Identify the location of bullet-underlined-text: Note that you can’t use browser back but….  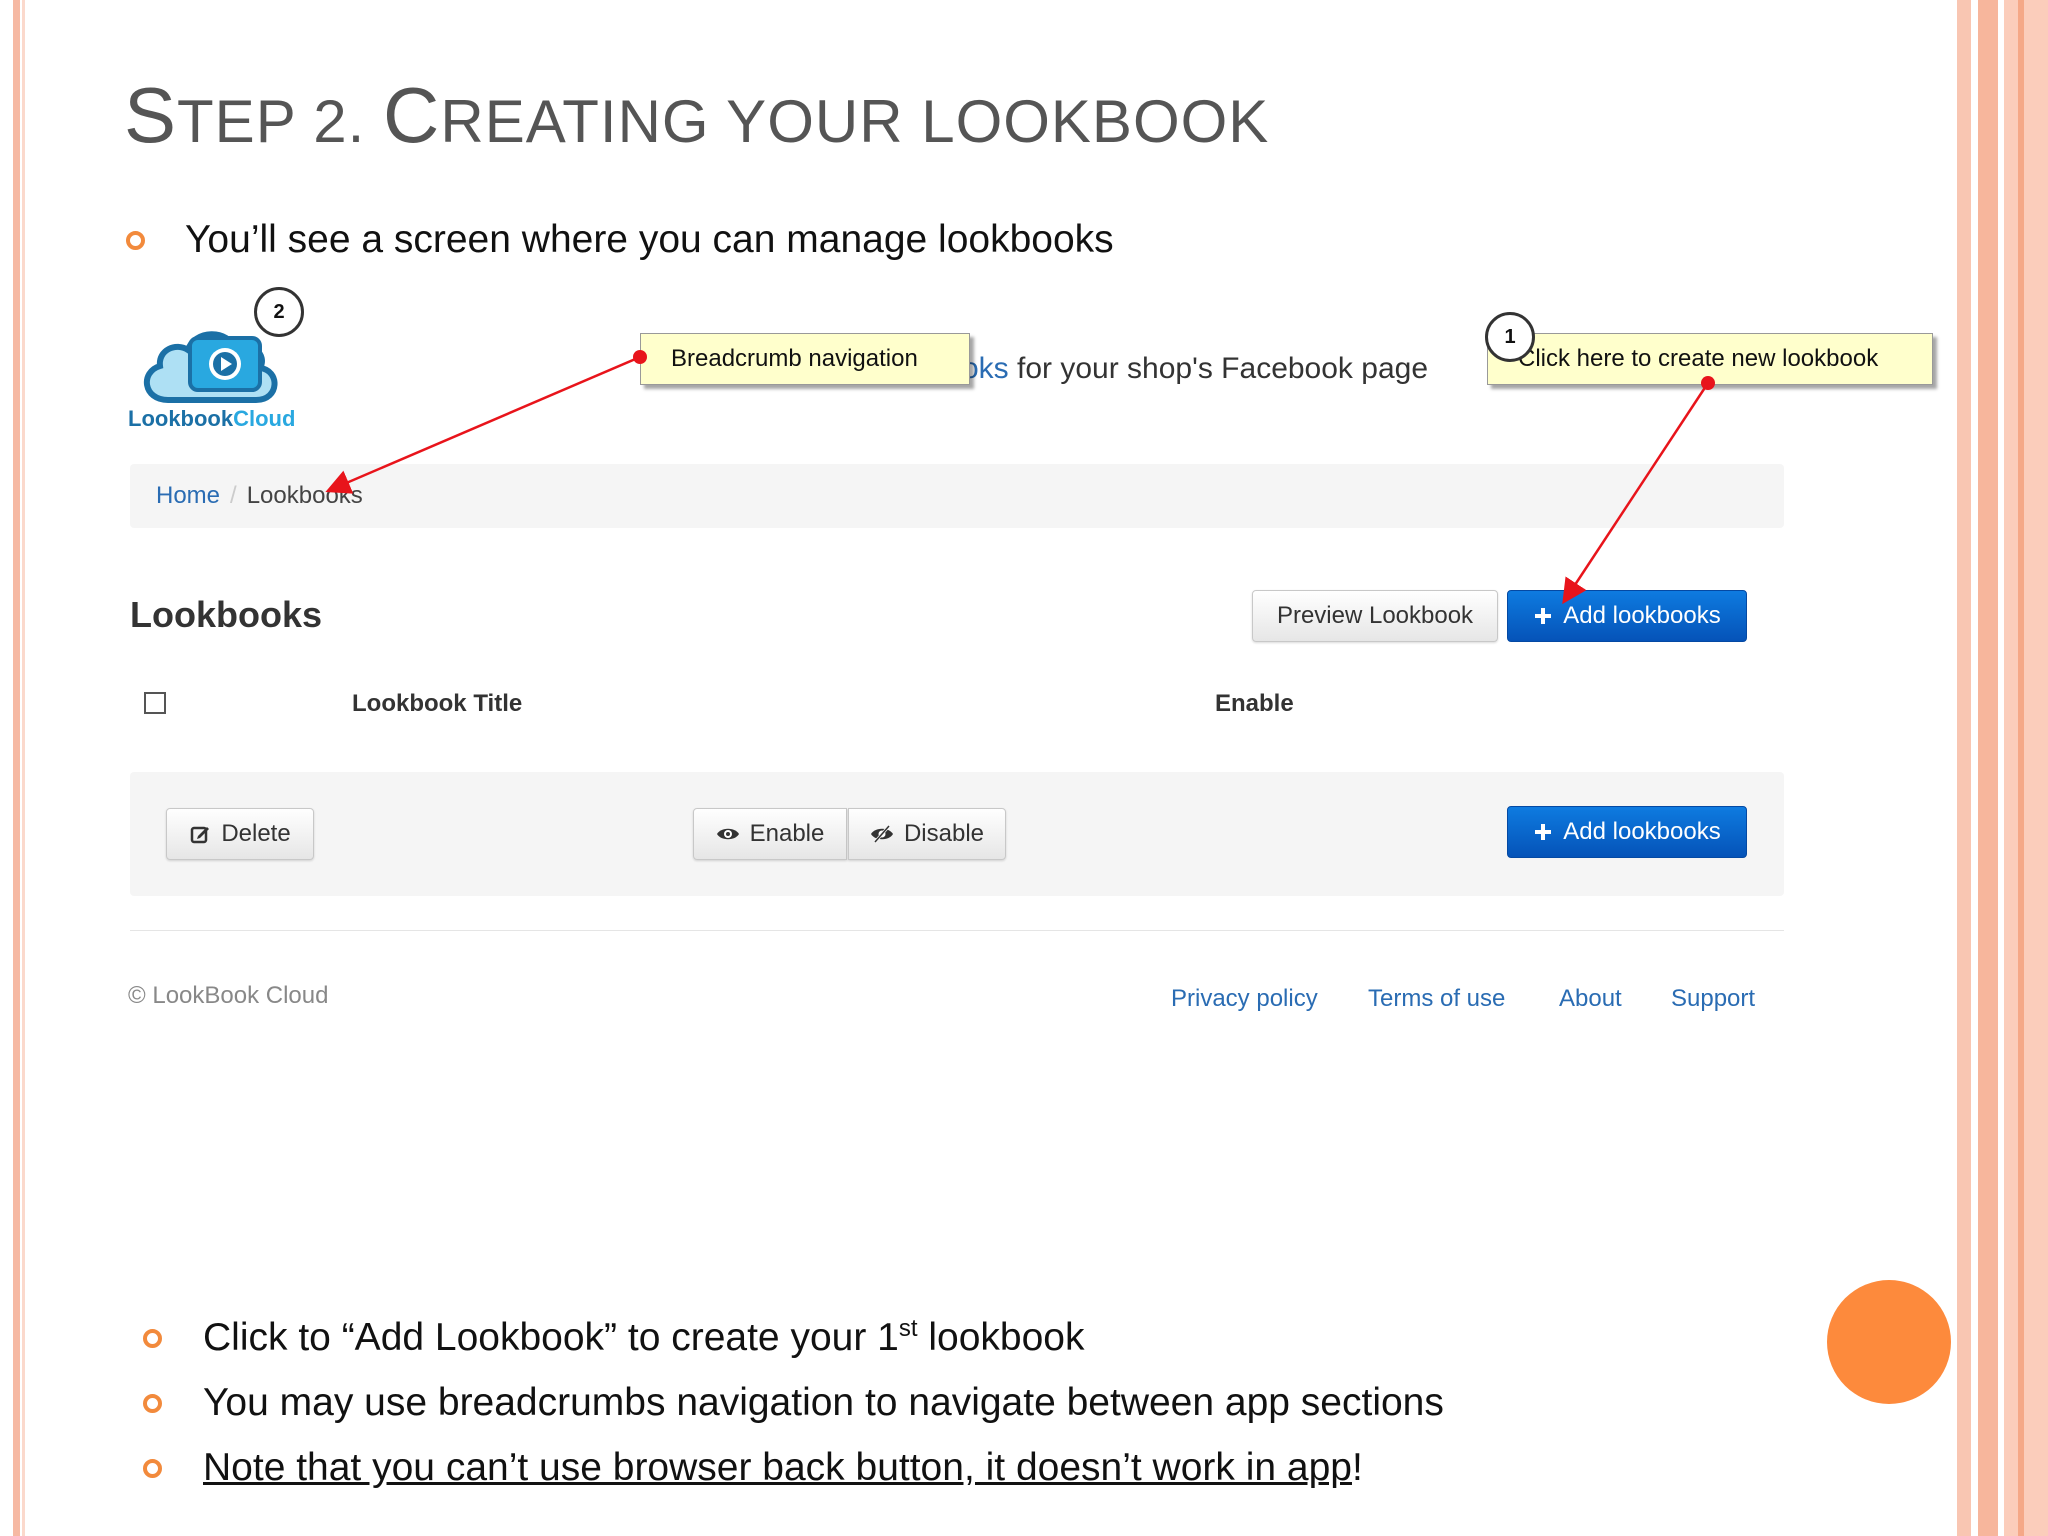
(777, 1467).